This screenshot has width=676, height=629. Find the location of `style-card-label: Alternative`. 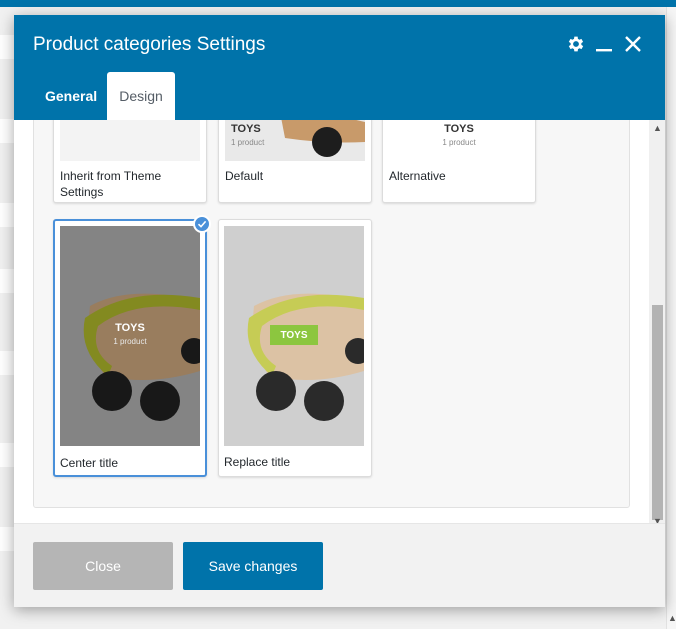

style-card-label: Alternative is located at coordinates (417, 176).